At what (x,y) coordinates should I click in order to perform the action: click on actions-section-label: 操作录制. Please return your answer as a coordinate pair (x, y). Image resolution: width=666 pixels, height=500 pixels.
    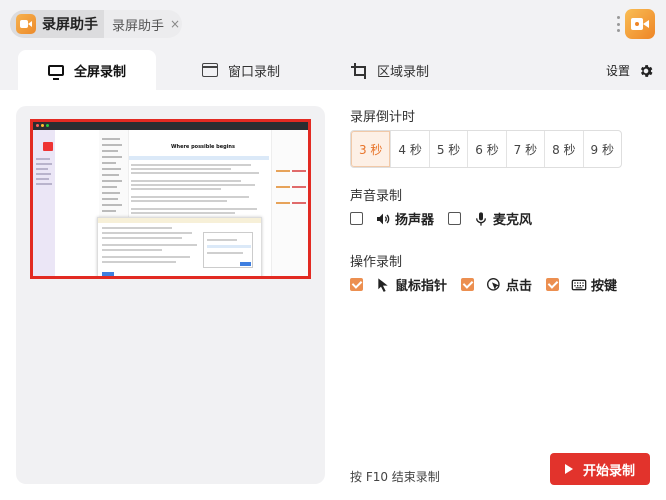
    Looking at the image, I should click on (376, 262).